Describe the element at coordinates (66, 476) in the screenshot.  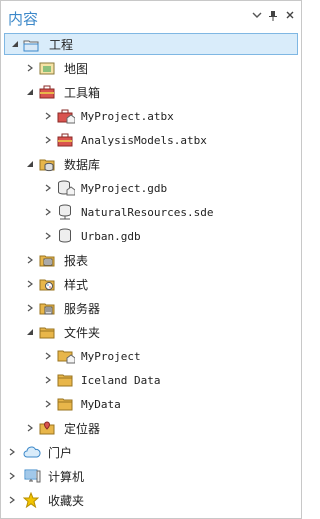
I see `tree-item-label: 计算机` at that location.